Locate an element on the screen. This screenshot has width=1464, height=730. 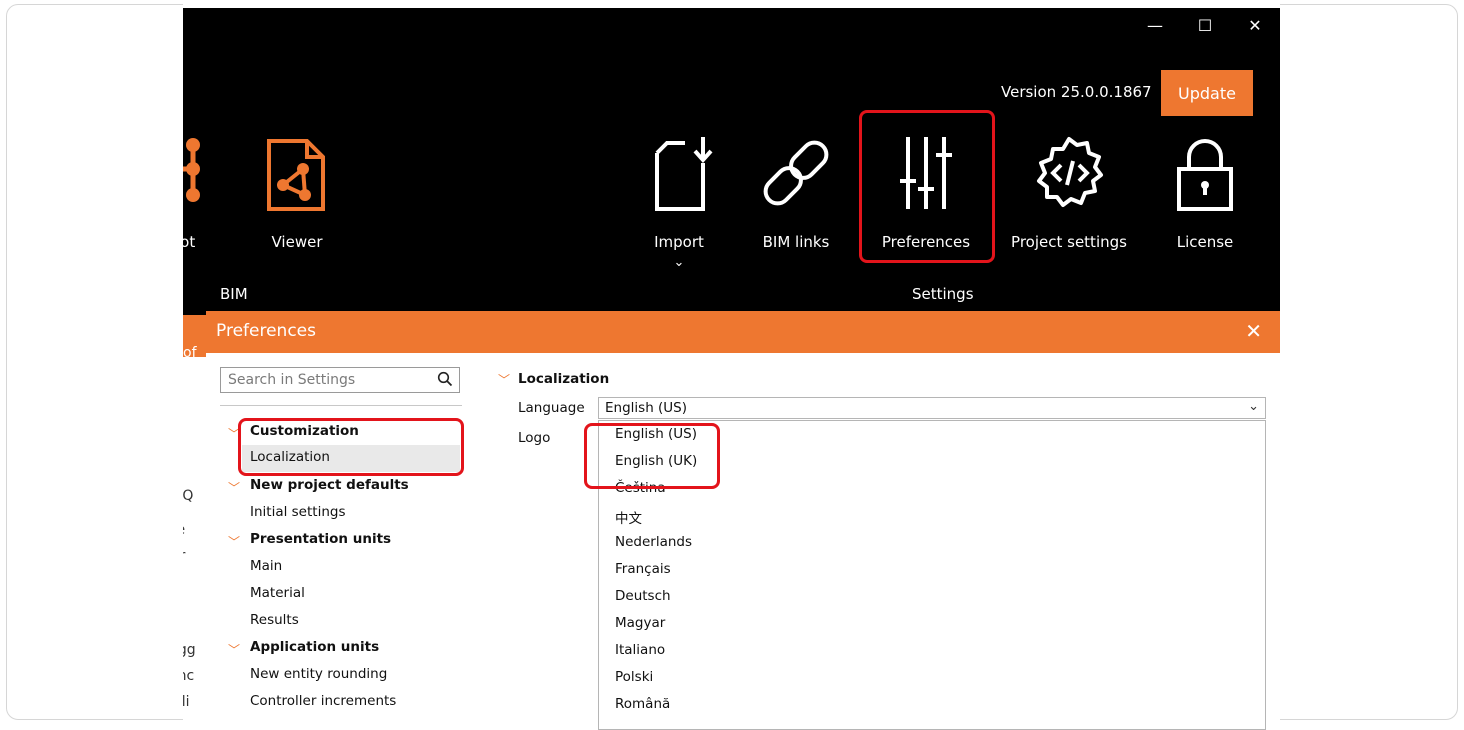
language-option: Deutsch is located at coordinates (643, 596).